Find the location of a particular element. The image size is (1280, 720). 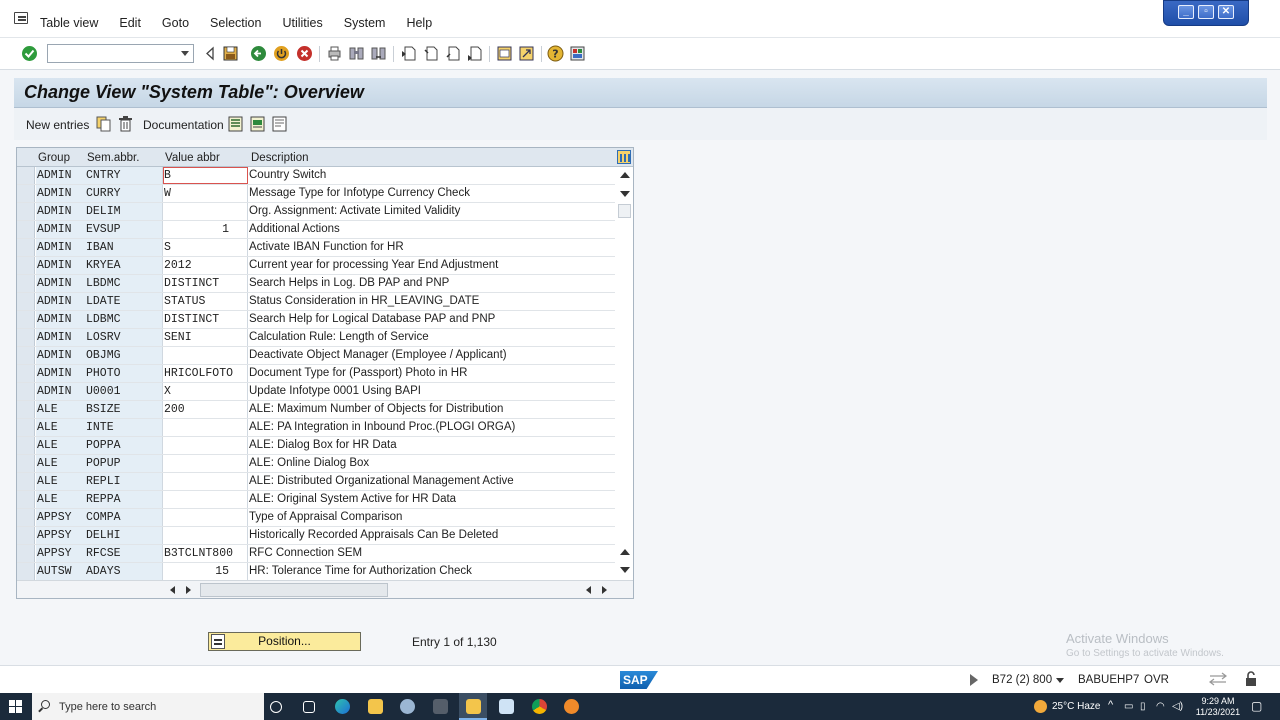

weather-icon is located at coordinates (1040, 706).